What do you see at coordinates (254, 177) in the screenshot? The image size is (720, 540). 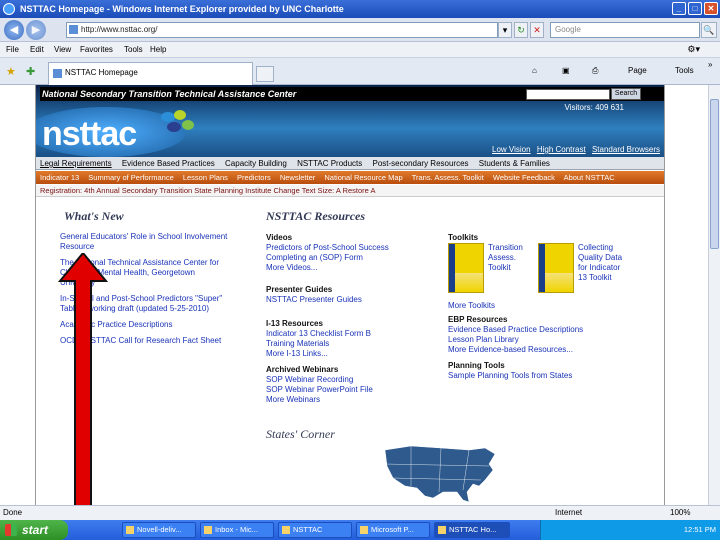 I see `subnav-predictors: Predictors` at bounding box center [254, 177].